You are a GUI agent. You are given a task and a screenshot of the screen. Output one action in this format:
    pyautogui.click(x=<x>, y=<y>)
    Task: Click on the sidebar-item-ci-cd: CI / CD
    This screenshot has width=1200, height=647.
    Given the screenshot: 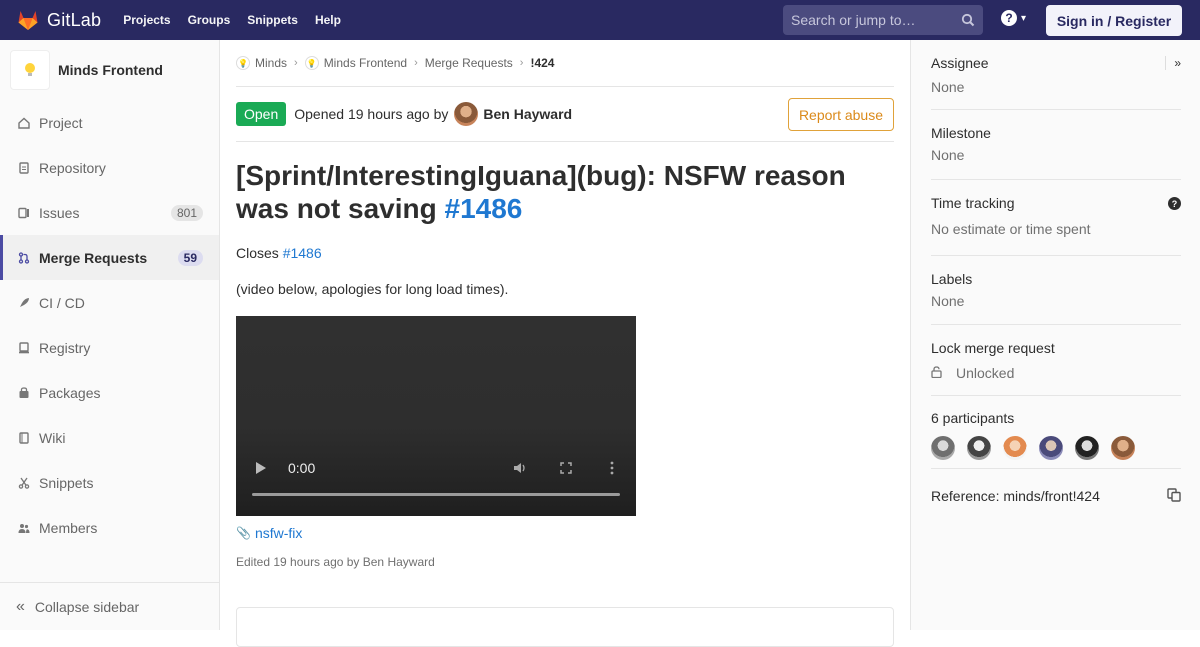 What is the action you would take?
    pyautogui.click(x=109, y=302)
    